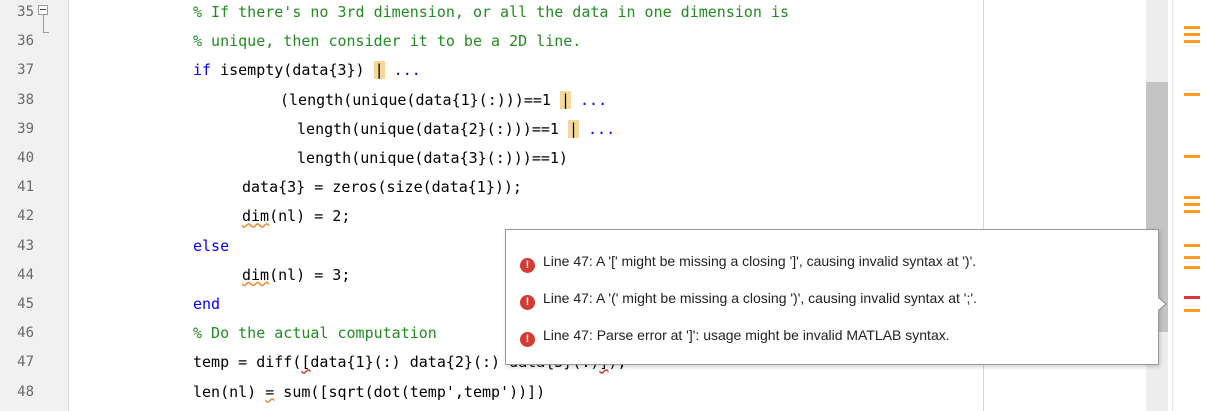 This screenshot has height=411, width=1209. What do you see at coordinates (310, 216) in the screenshot?
I see `code-token: (nl) = 2;` at bounding box center [310, 216].